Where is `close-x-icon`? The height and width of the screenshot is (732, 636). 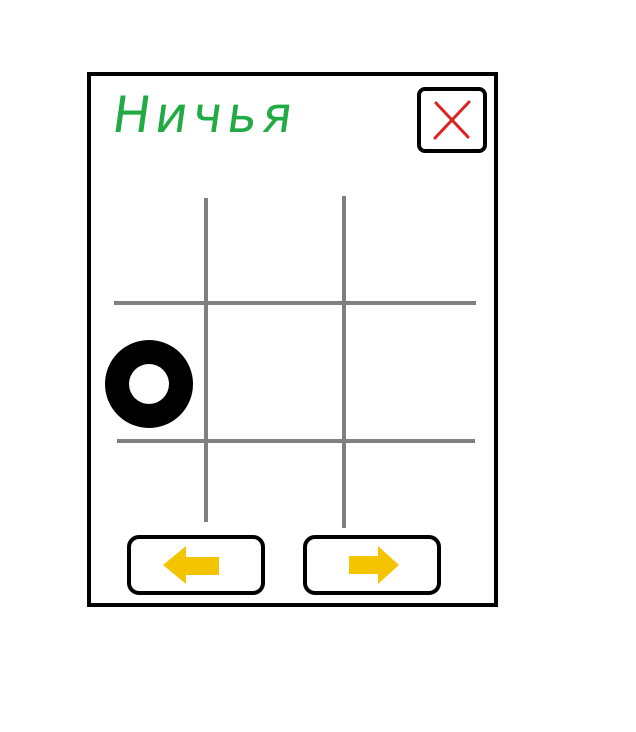 close-x-icon is located at coordinates (452, 120).